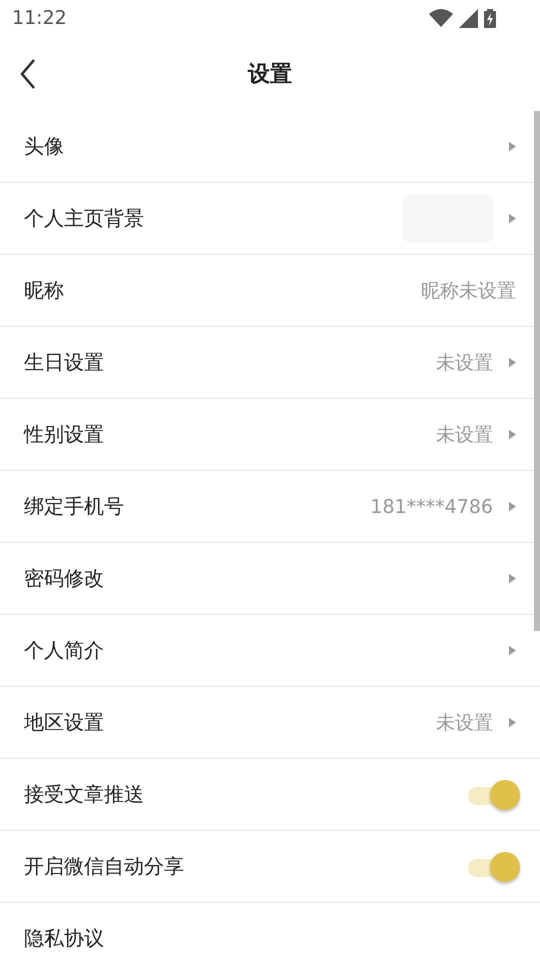 This screenshot has width=540, height=960. What do you see at coordinates (258, 650) in the screenshot?
I see `setting-label: 个人简介` at bounding box center [258, 650].